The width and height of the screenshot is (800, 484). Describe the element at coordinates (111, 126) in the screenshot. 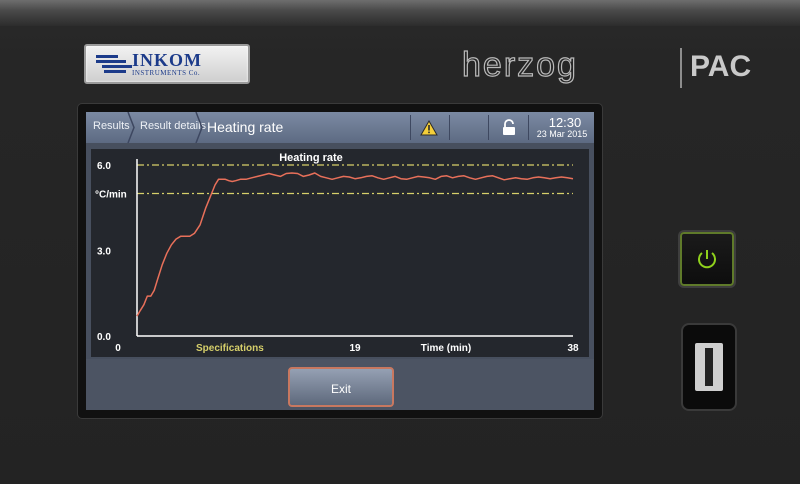

I see `breadcrumb-results: Results` at that location.